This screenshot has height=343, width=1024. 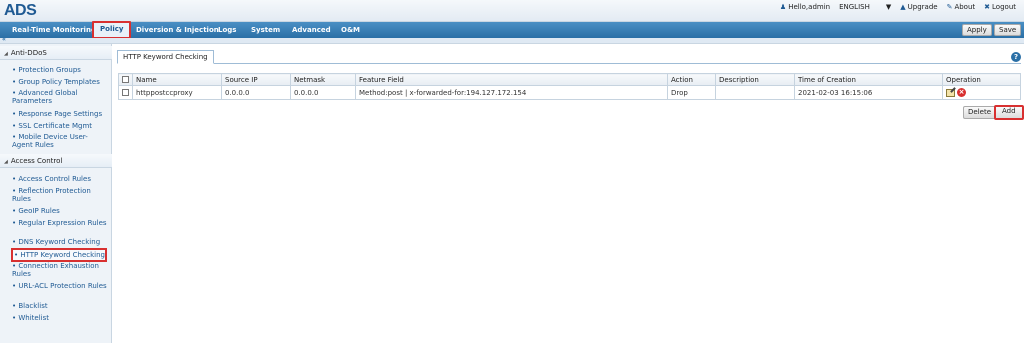 I want to click on about-icon: ✎, so click(x=949, y=7).